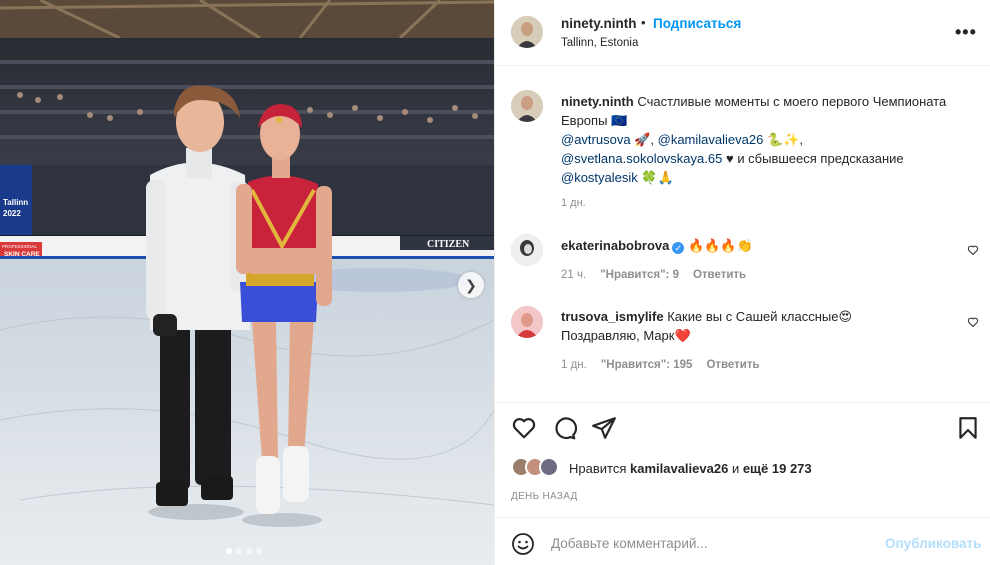 This screenshot has width=990, height=565. Describe the element at coordinates (657, 177) in the screenshot. I see `clover-pray-emoji: 🍀🙏` at that location.